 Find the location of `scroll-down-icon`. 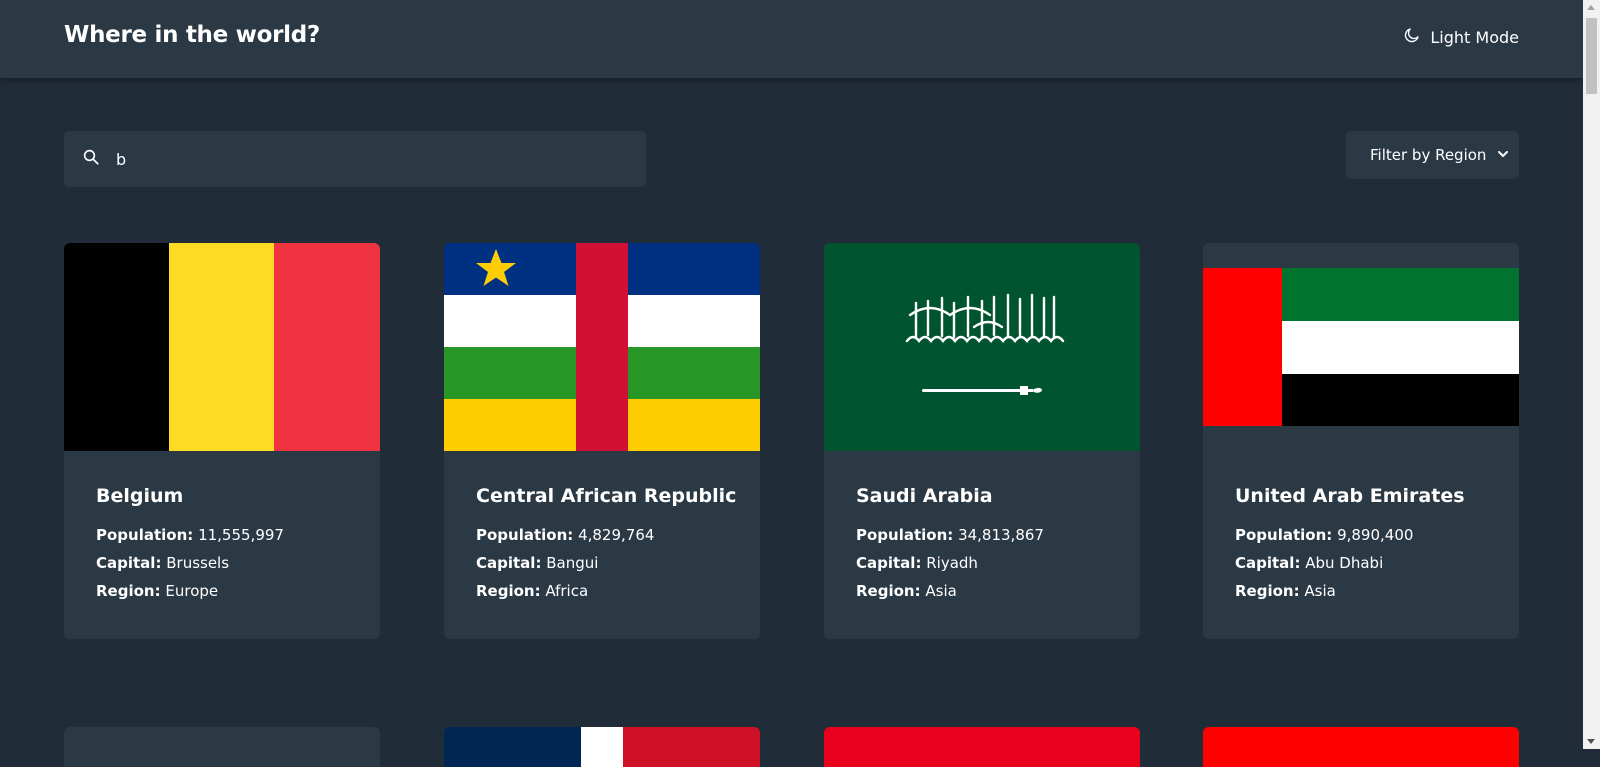

scroll-down-icon is located at coordinates (1591, 741).